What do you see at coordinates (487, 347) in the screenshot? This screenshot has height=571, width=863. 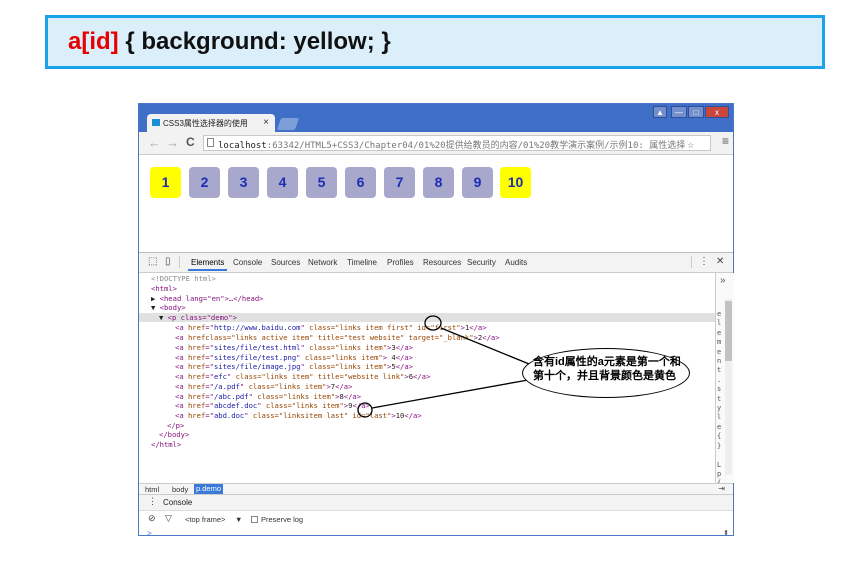 I see `pointer-line-first` at bounding box center [487, 347].